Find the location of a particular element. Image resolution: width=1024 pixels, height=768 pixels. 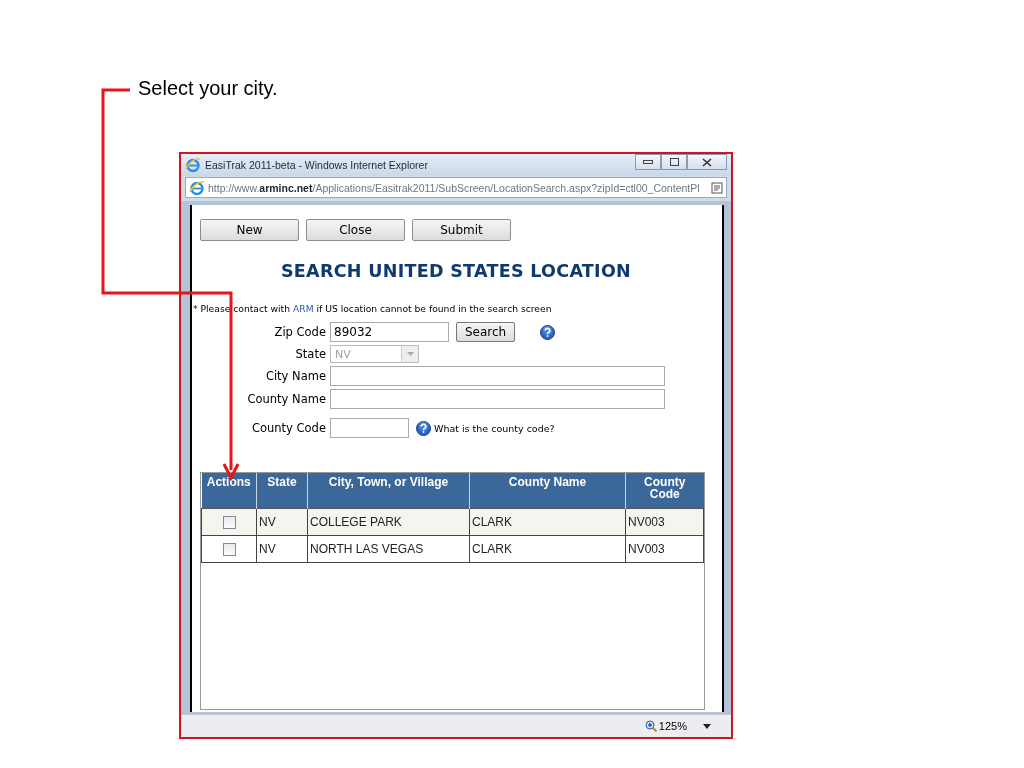

zoom-level-button: 125% is located at coordinates (665, 726).